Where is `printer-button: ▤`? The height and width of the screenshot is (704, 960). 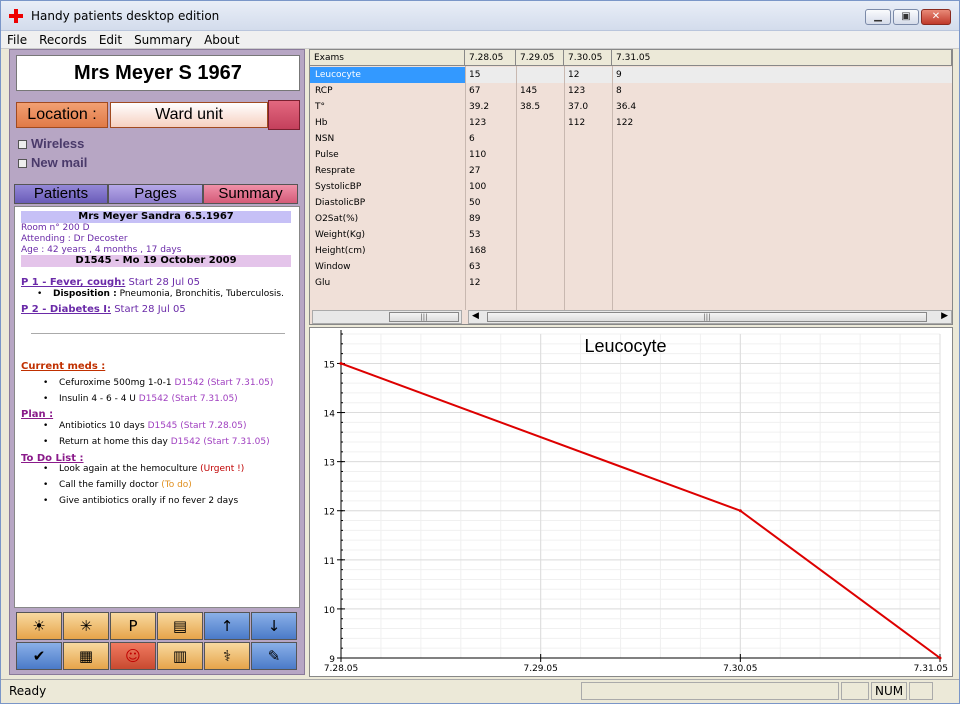 printer-button: ▤ is located at coordinates (180, 626).